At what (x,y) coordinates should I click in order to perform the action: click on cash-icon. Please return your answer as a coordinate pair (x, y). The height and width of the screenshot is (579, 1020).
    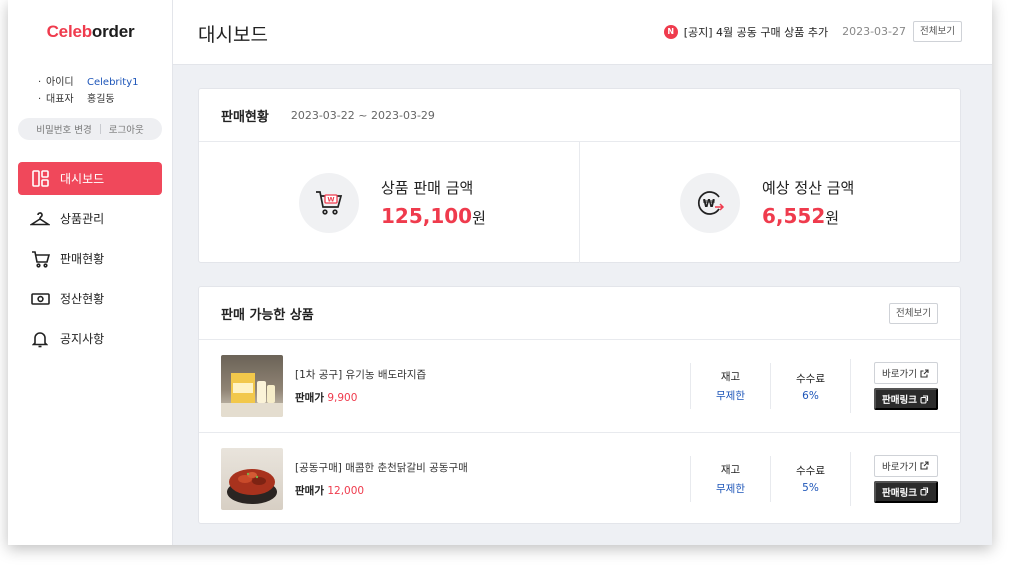
    Looking at the image, I should click on (40, 299).